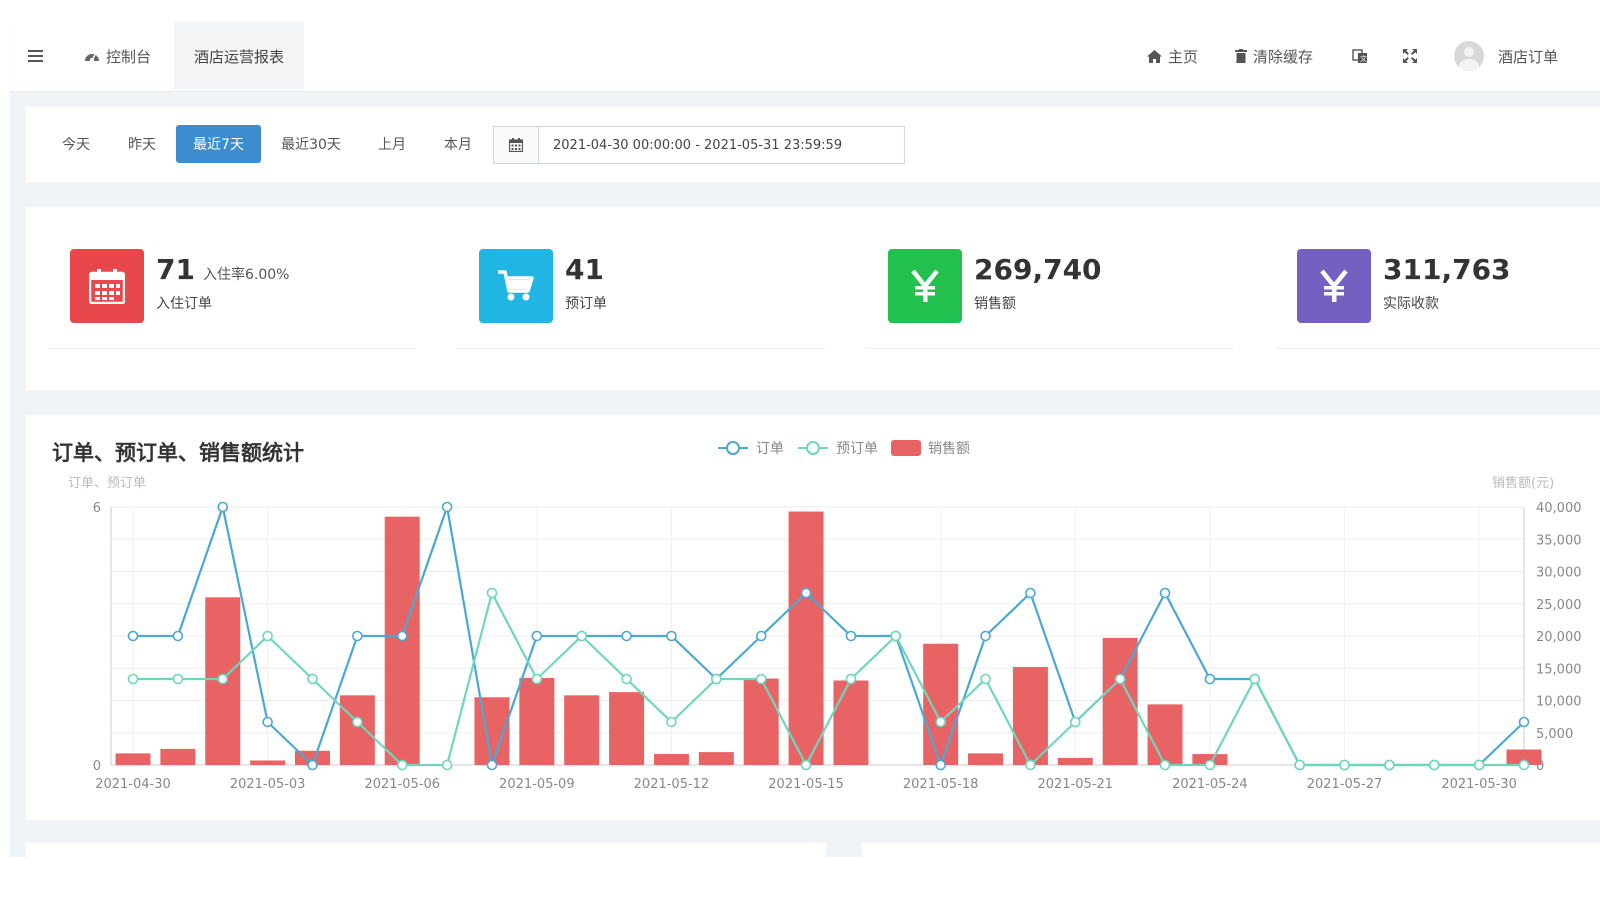 This screenshot has height=900, width=1600. What do you see at coordinates (1479, 784) in the screenshot?
I see `x-tick-label: 2021-05-30` at bounding box center [1479, 784].